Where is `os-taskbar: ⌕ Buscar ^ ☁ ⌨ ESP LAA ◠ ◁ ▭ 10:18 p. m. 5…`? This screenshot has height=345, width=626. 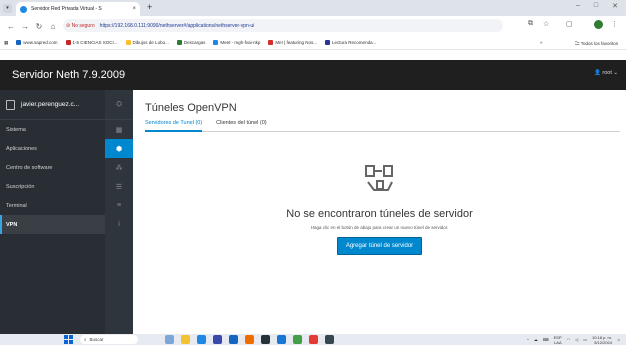
os-taskbar: ⌕ Buscar ^ ☁ ⌨ ESP LAA ◠ ◁ ▭ 10:18 p. m. 5… is located at coordinates (313, 339).